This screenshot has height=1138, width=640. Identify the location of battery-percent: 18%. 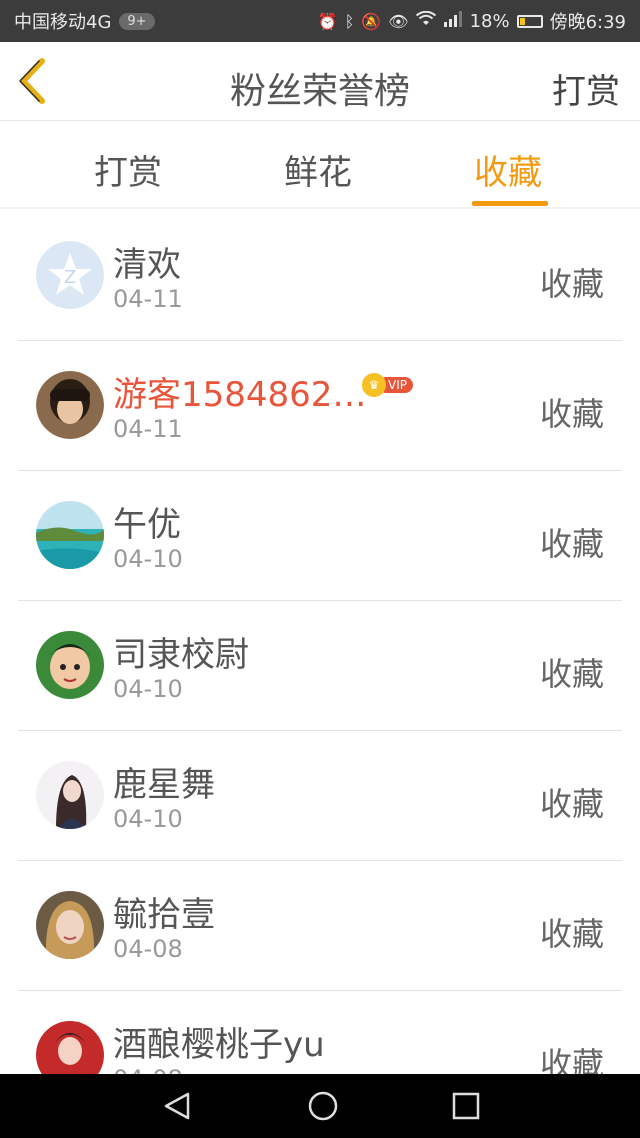
(489, 21).